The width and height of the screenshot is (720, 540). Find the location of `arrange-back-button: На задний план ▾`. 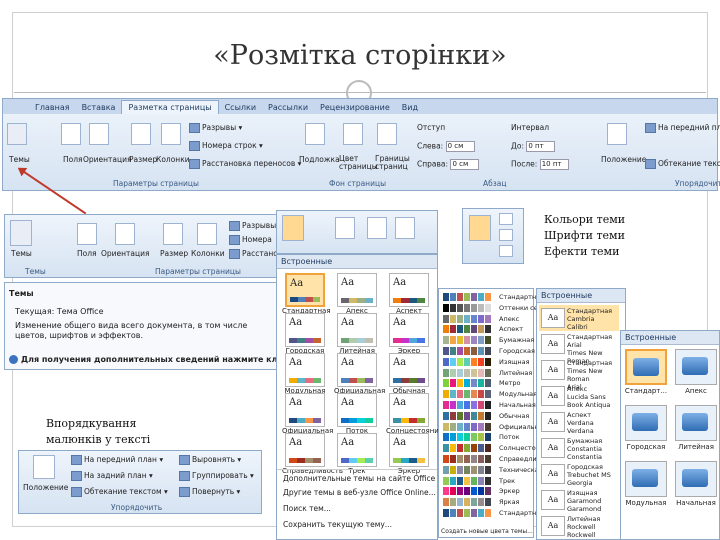

arrange-back-button: На задний план ▾ is located at coordinates (112, 476).